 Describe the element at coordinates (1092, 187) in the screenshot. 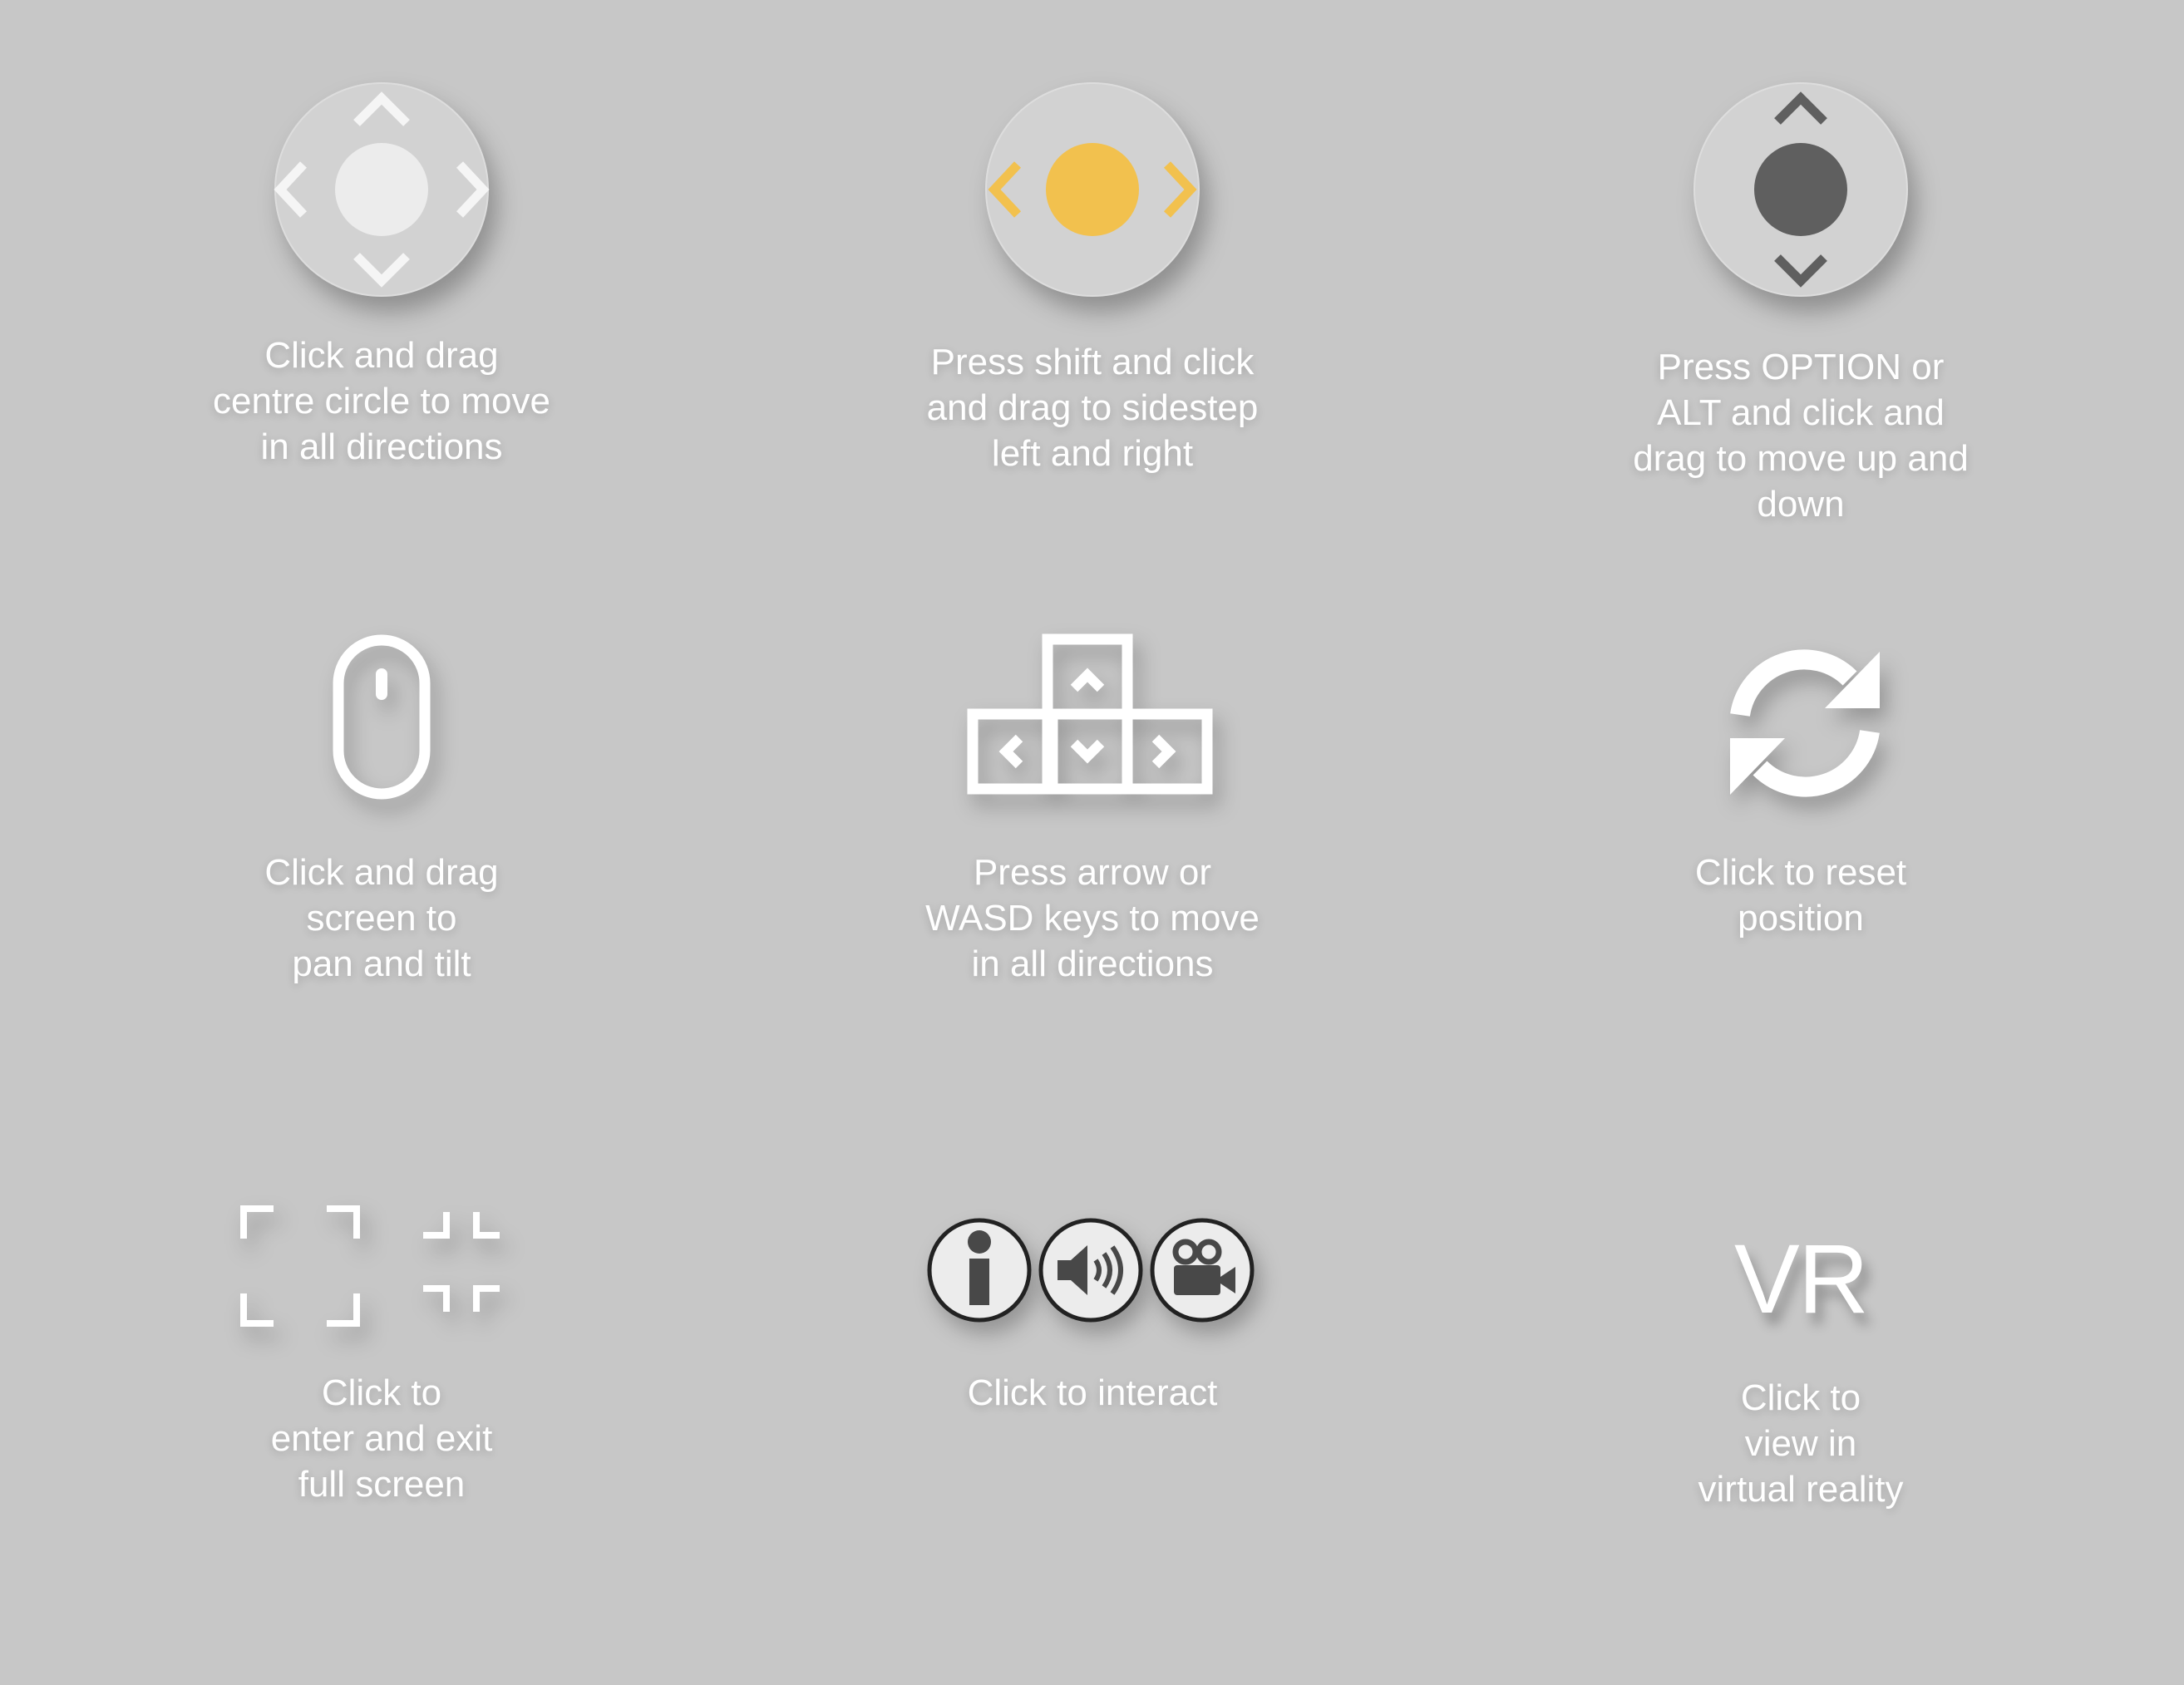

I see `joystick-sidestep-icon` at that location.